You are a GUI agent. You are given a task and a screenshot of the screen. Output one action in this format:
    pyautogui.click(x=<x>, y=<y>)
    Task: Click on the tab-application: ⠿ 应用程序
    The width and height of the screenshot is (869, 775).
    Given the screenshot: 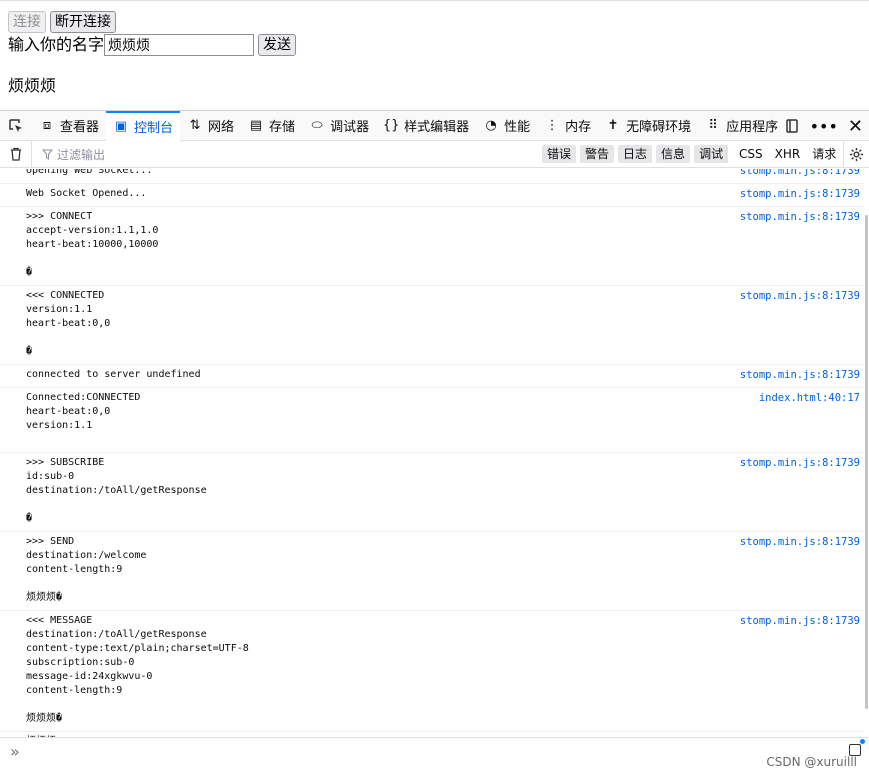 What is the action you would take?
    pyautogui.click(x=741, y=126)
    